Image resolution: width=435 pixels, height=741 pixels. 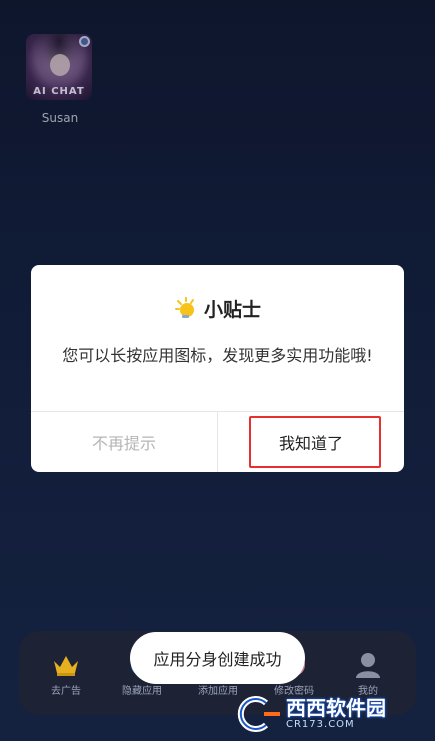 I want to click on nav-item-profile: 我的, so click(x=368, y=674).